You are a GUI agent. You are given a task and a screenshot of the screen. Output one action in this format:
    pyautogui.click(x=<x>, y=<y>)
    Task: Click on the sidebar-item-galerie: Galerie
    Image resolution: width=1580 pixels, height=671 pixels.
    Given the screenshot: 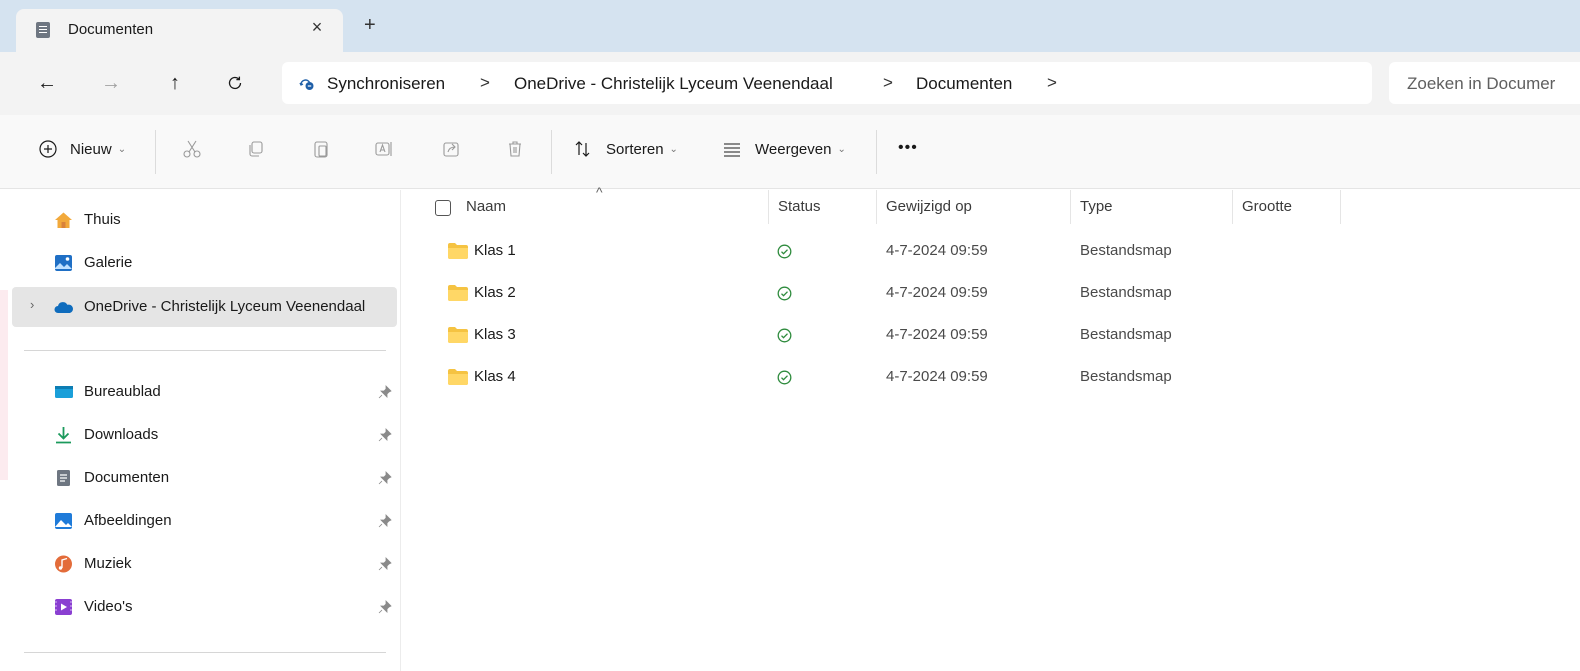 What is the action you would take?
    pyautogui.click(x=204, y=263)
    